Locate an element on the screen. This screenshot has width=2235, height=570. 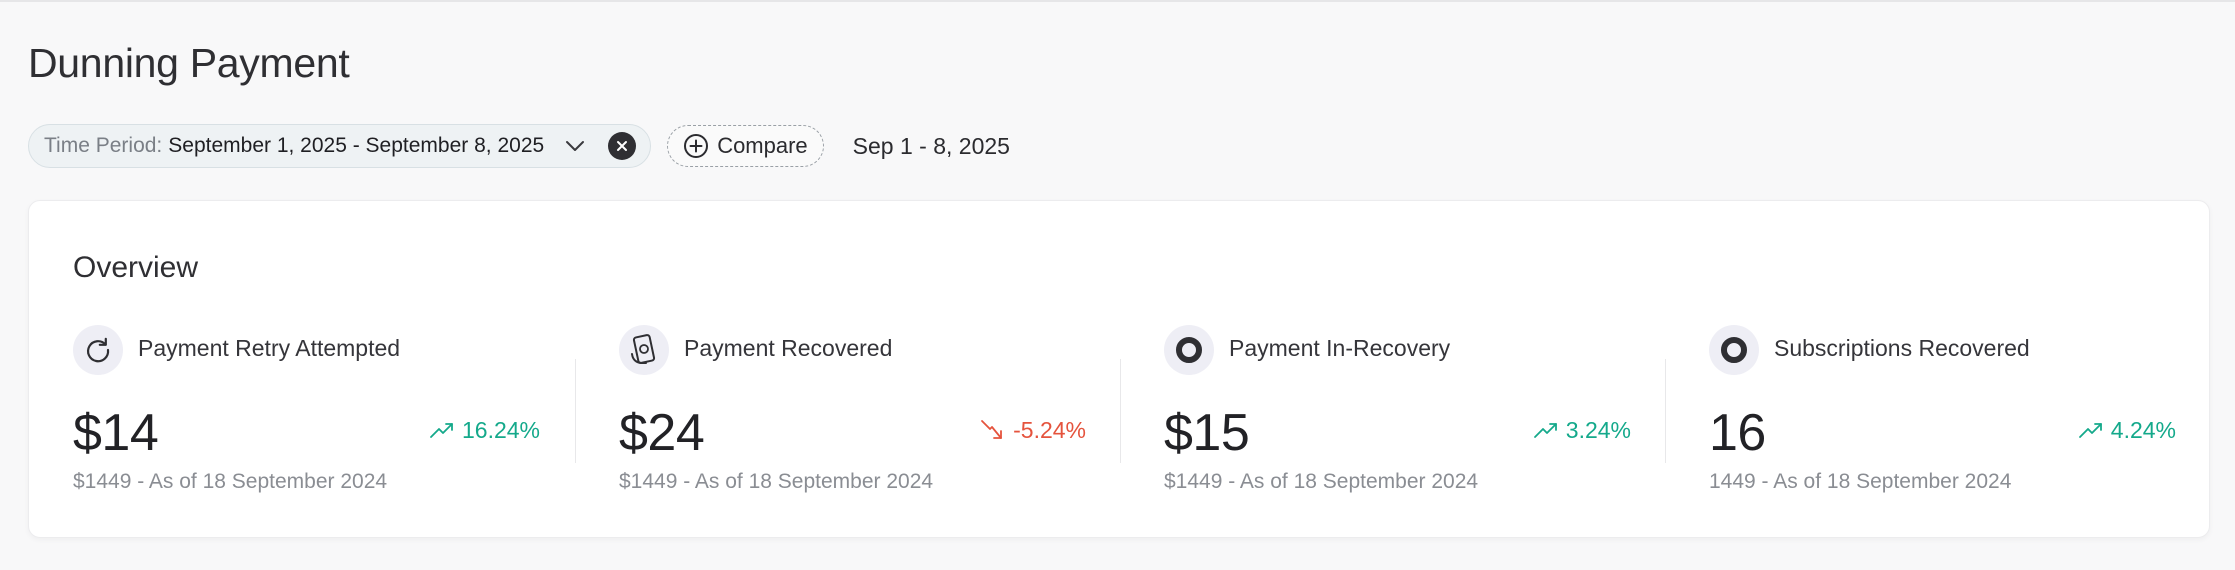
date-range-summary: Sep 1 - 8, 2025 is located at coordinates (931, 145).